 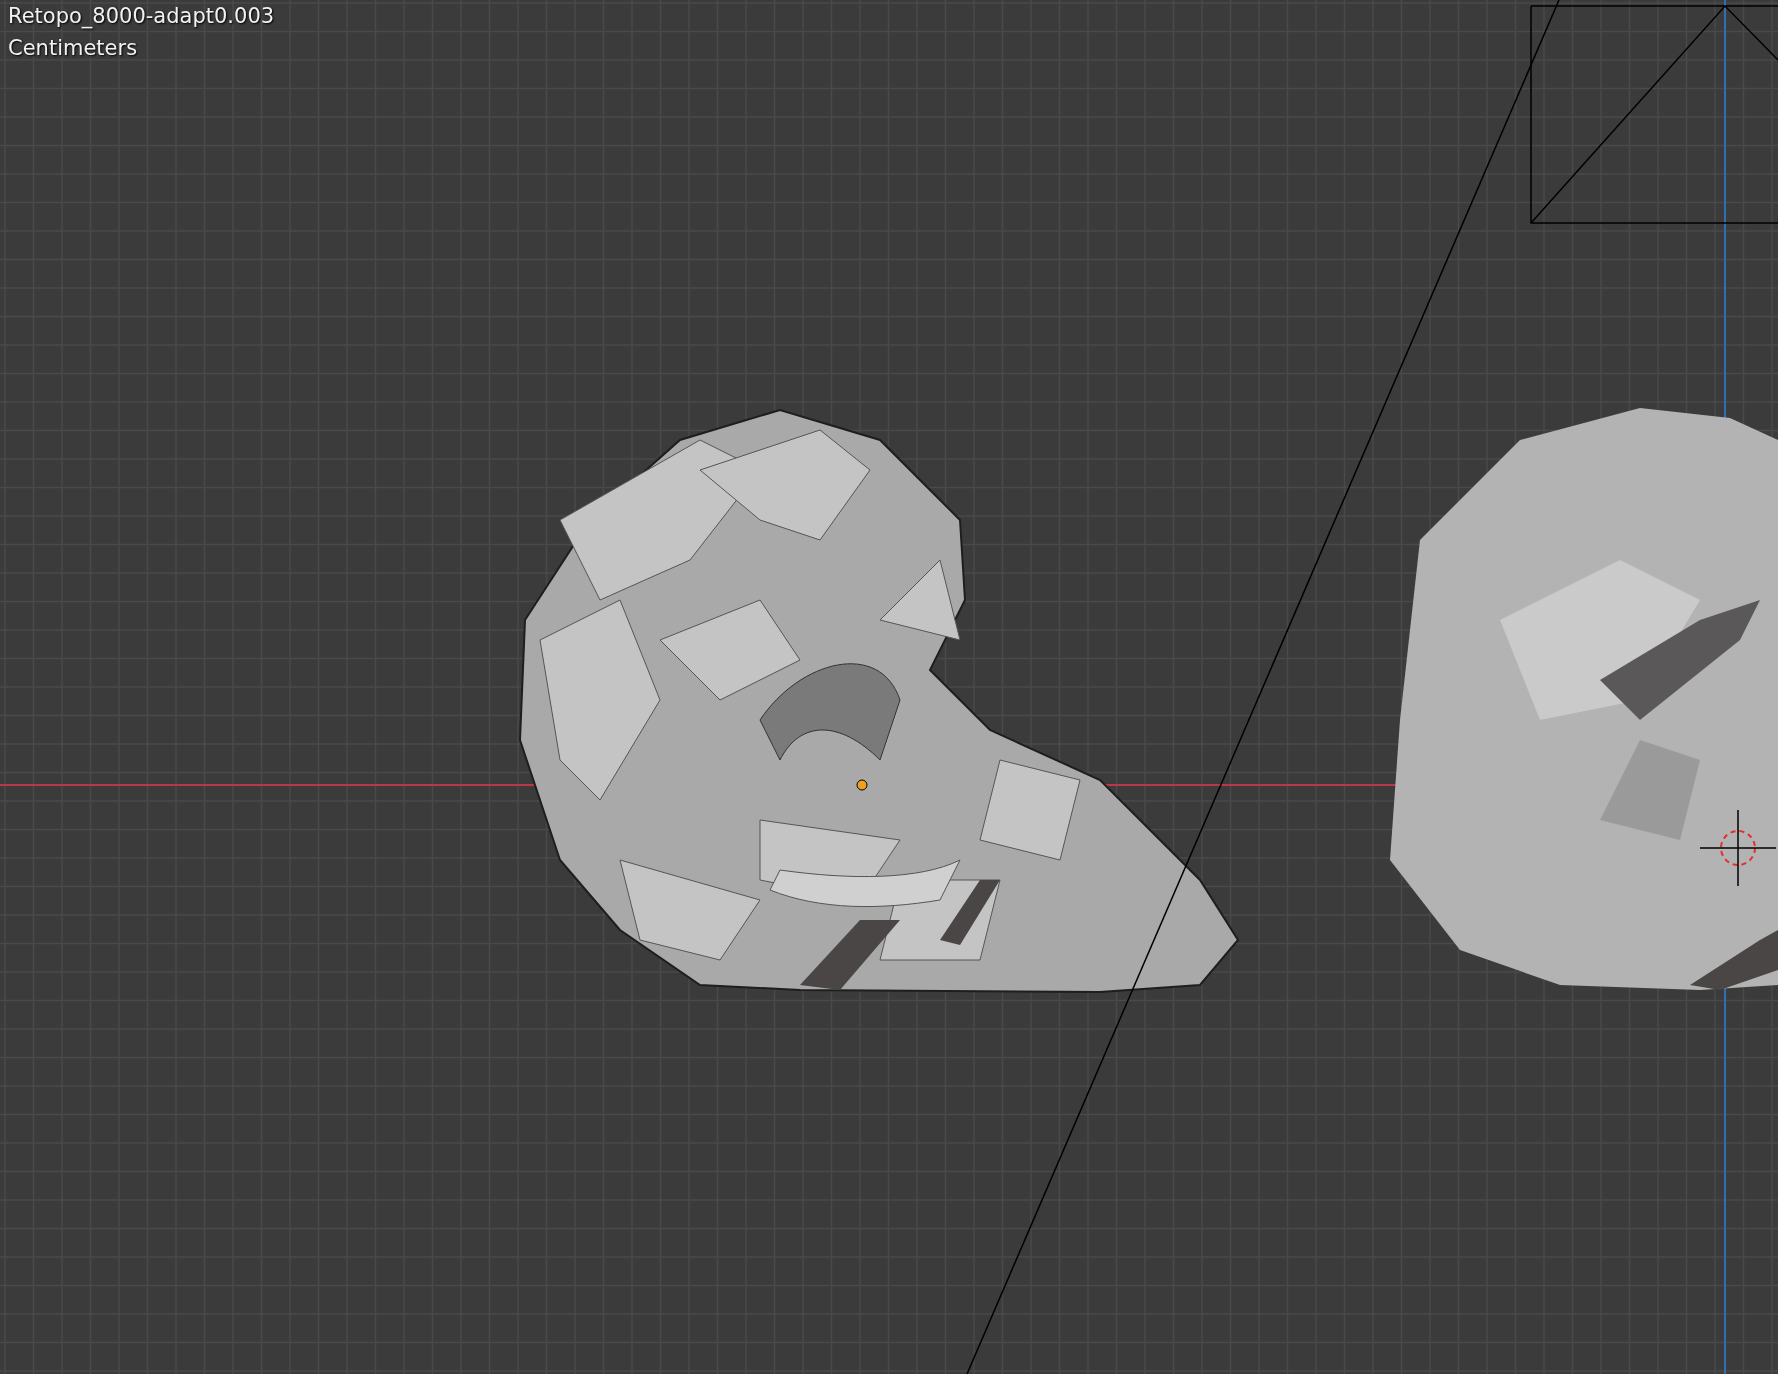 What do you see at coordinates (73, 48) in the screenshot?
I see `units-label: Centimeters` at bounding box center [73, 48].